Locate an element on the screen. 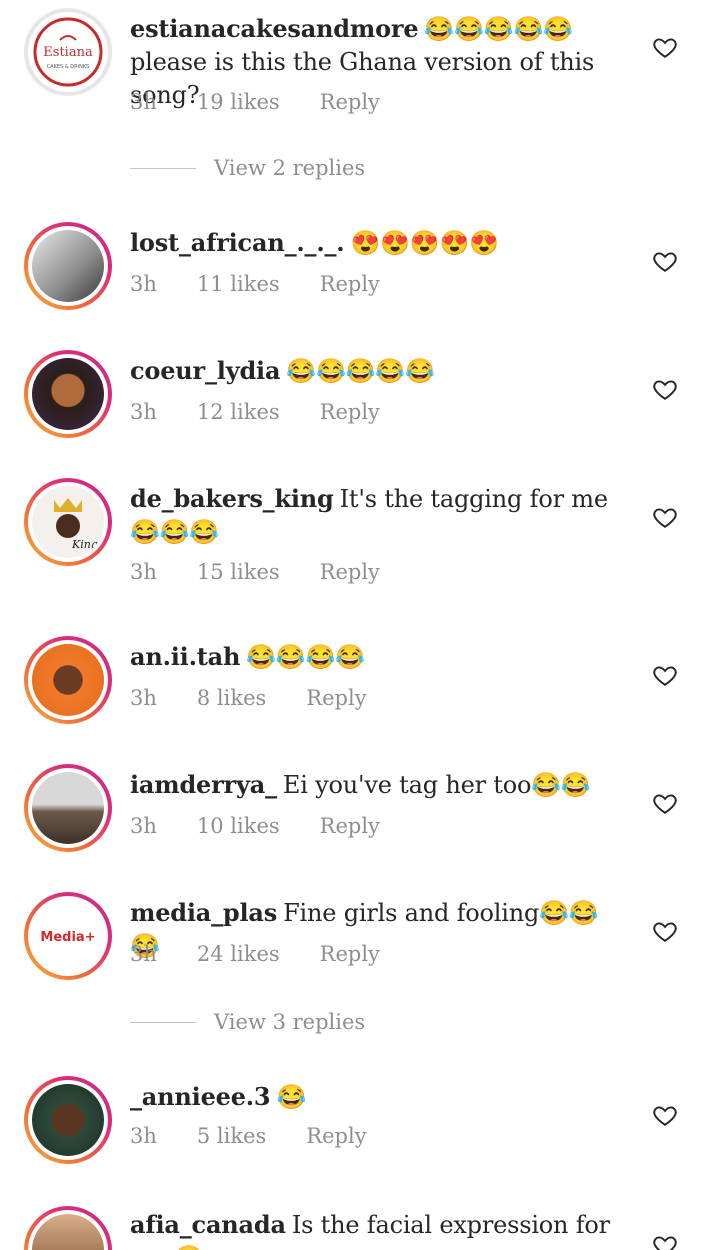  comment-meta: 3h 24 likes Reply is located at coordinates (255, 954).